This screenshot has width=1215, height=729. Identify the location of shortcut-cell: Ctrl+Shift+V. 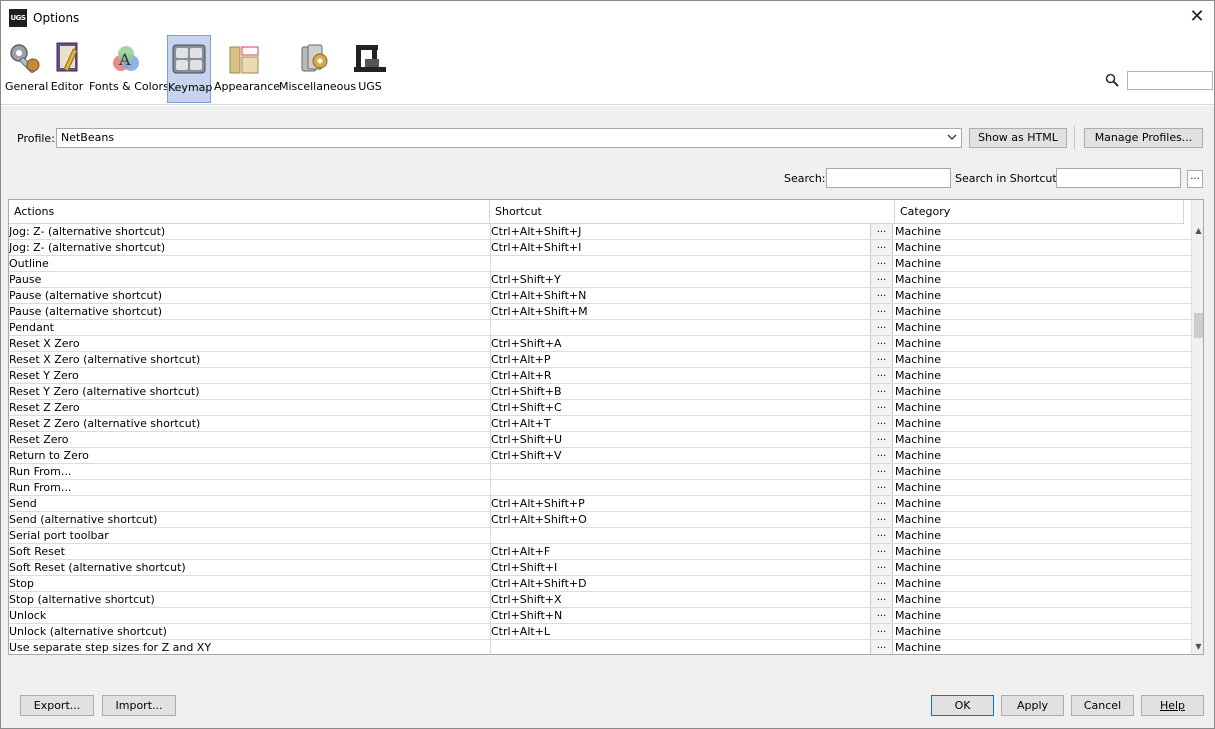
(680, 455).